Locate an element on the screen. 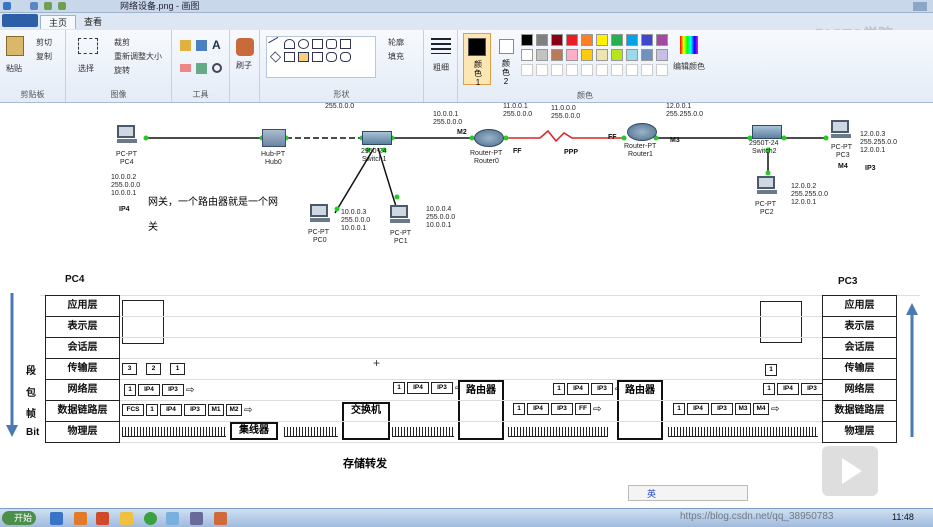 This screenshot has height=527, width=933. text-icon: A is located at coordinates (216, 45).